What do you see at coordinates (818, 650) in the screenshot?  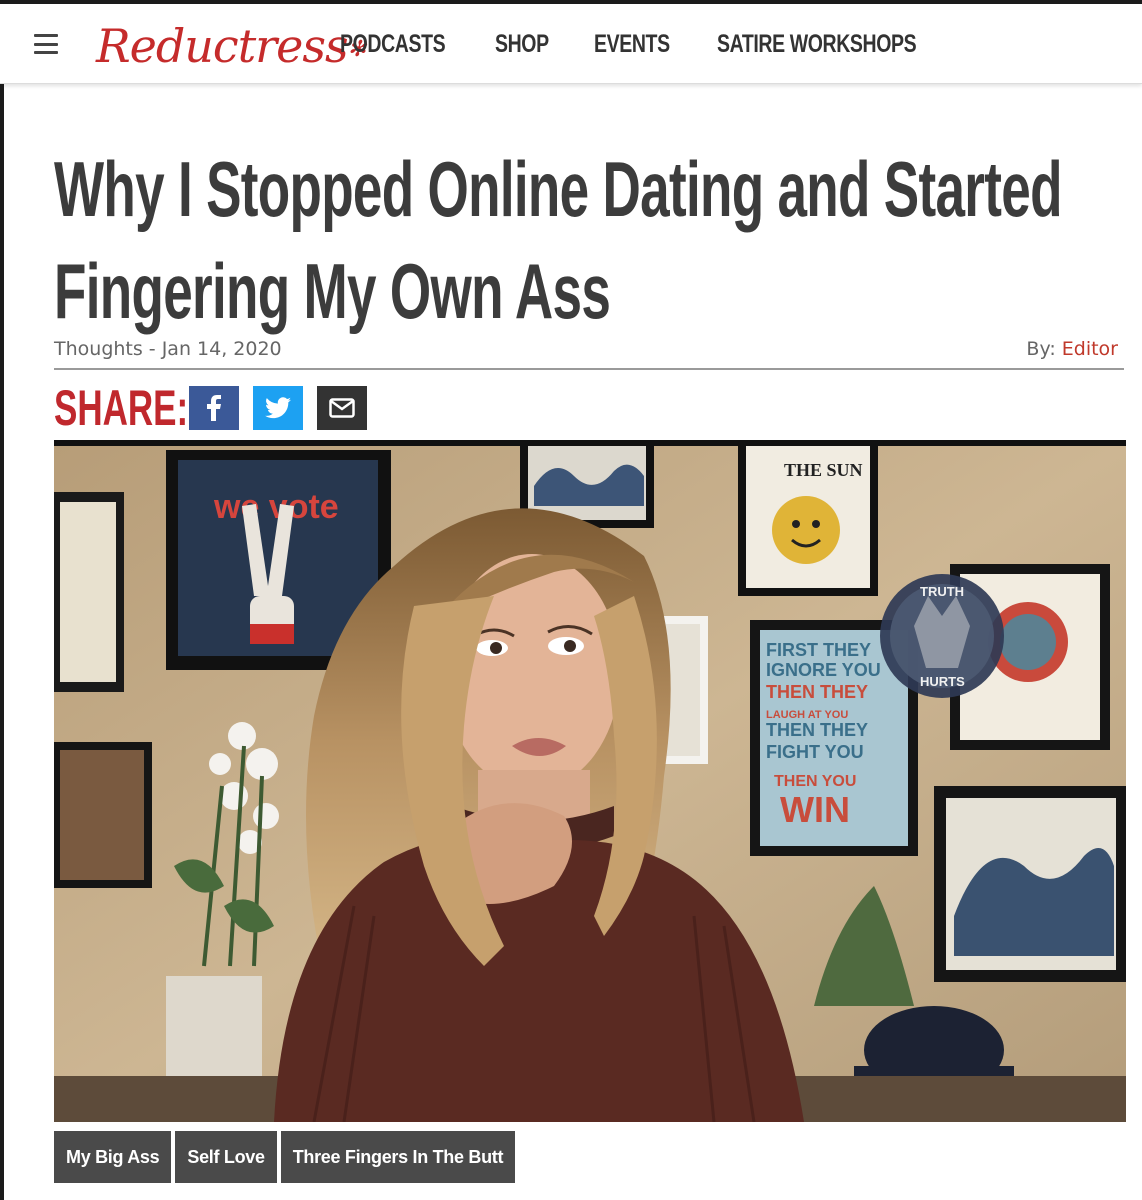 I see `quote-line-1: FIRST THEY` at bounding box center [818, 650].